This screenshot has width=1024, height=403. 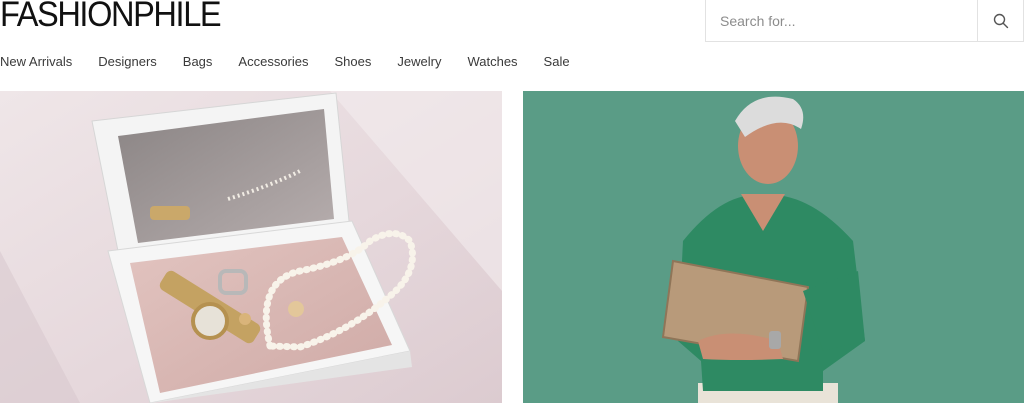 What do you see at coordinates (273, 63) in the screenshot?
I see `nav-item-accessories: Accessories` at bounding box center [273, 63].